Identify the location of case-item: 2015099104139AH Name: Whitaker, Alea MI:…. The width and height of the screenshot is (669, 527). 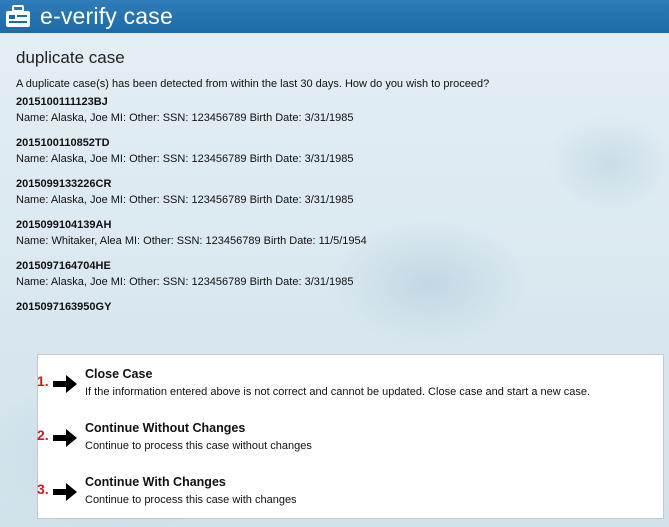
(336, 234).